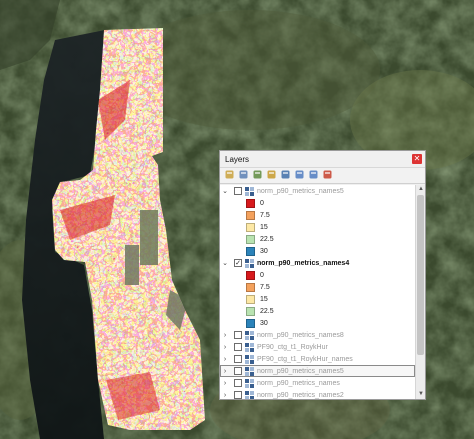 The image size is (474, 439). I want to click on collapse-all-button, so click(313, 176).